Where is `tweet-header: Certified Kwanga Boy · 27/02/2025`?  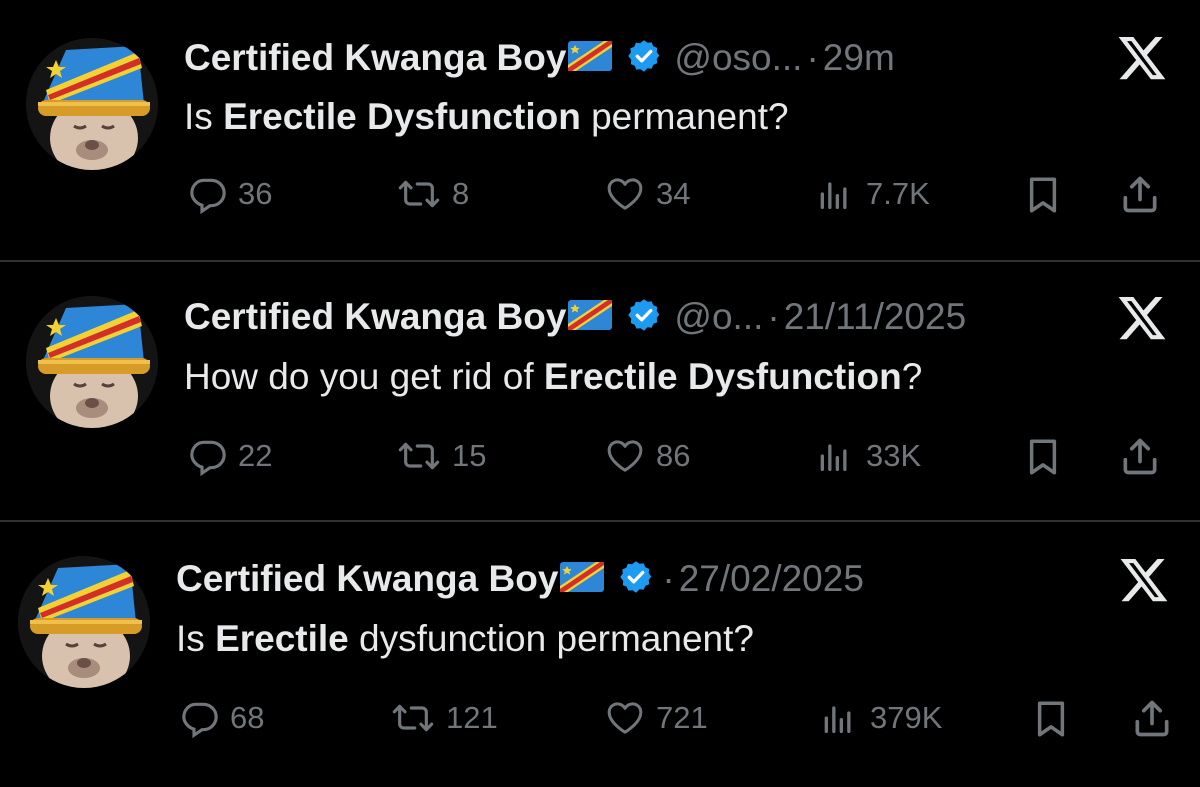 tweet-header: Certified Kwanga Boy · 27/02/2025 is located at coordinates (520, 579).